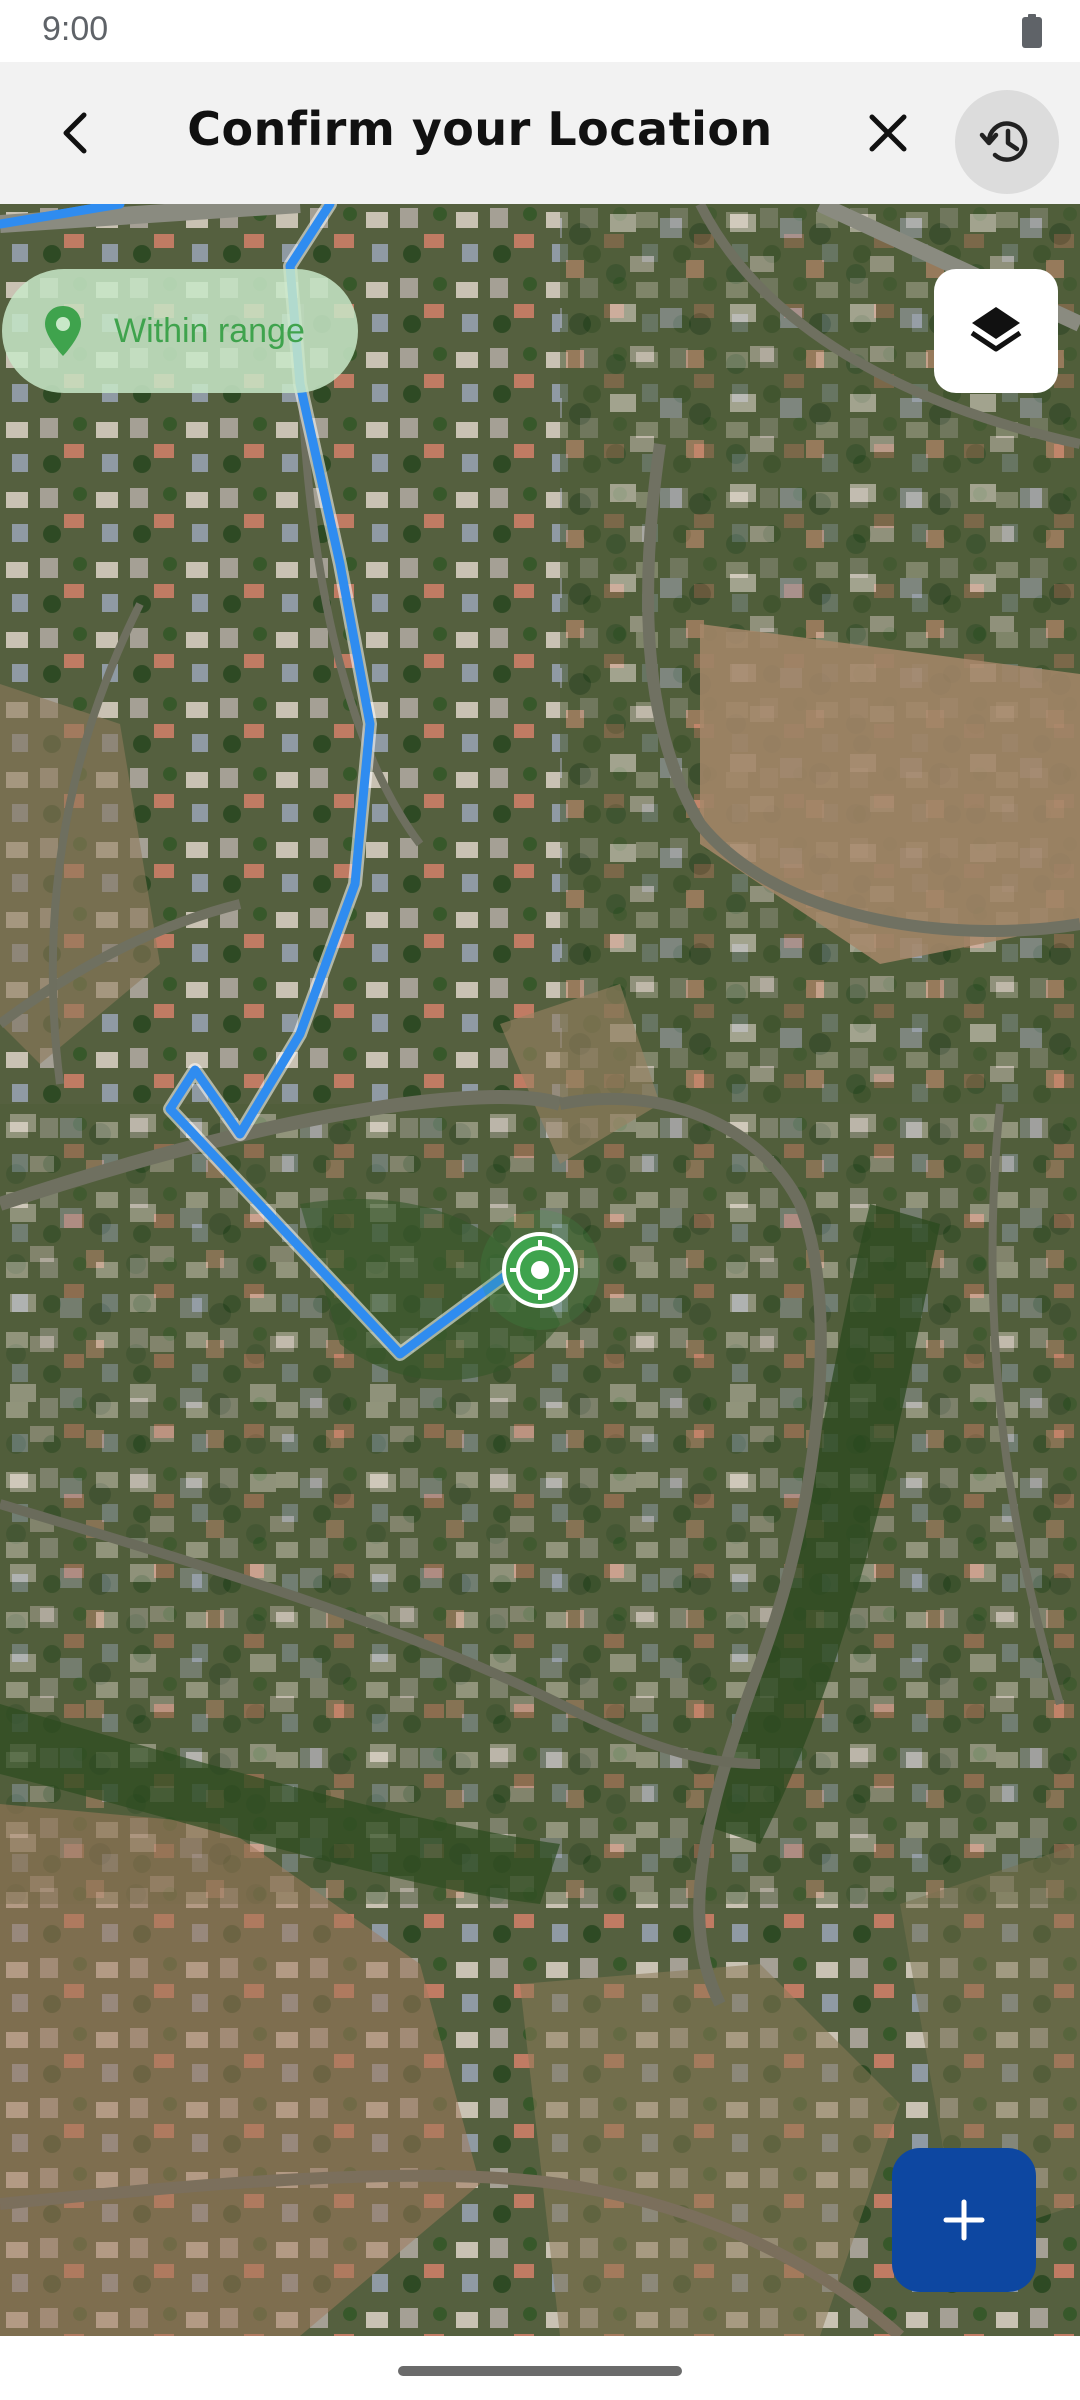  I want to click on gesture-bar, so click(540, 2368).